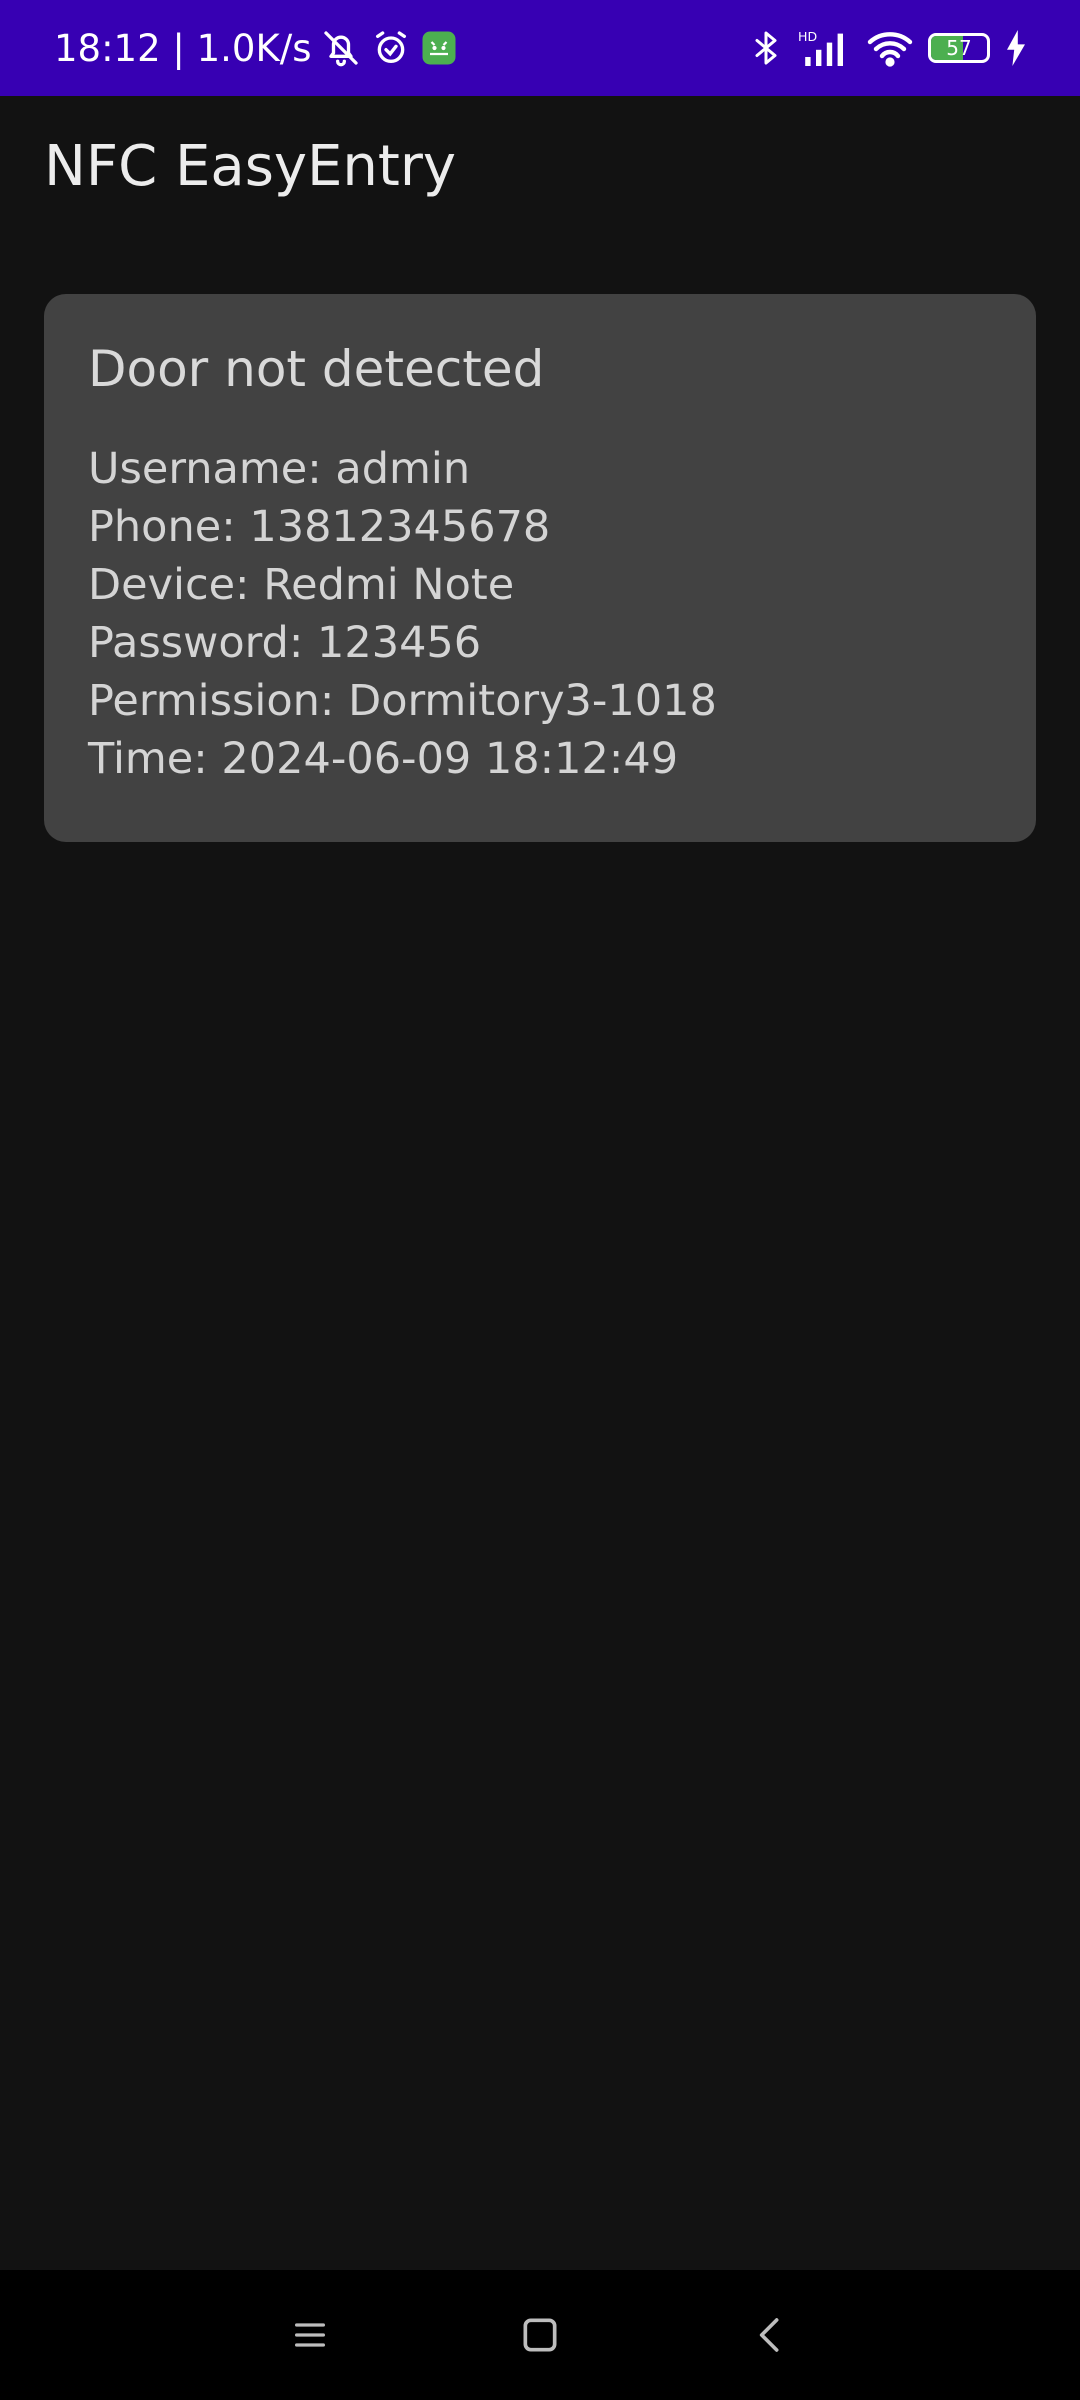 The image size is (1080, 2400). I want to click on permission-line: Permission: Dormitory3-1018, so click(402, 701).